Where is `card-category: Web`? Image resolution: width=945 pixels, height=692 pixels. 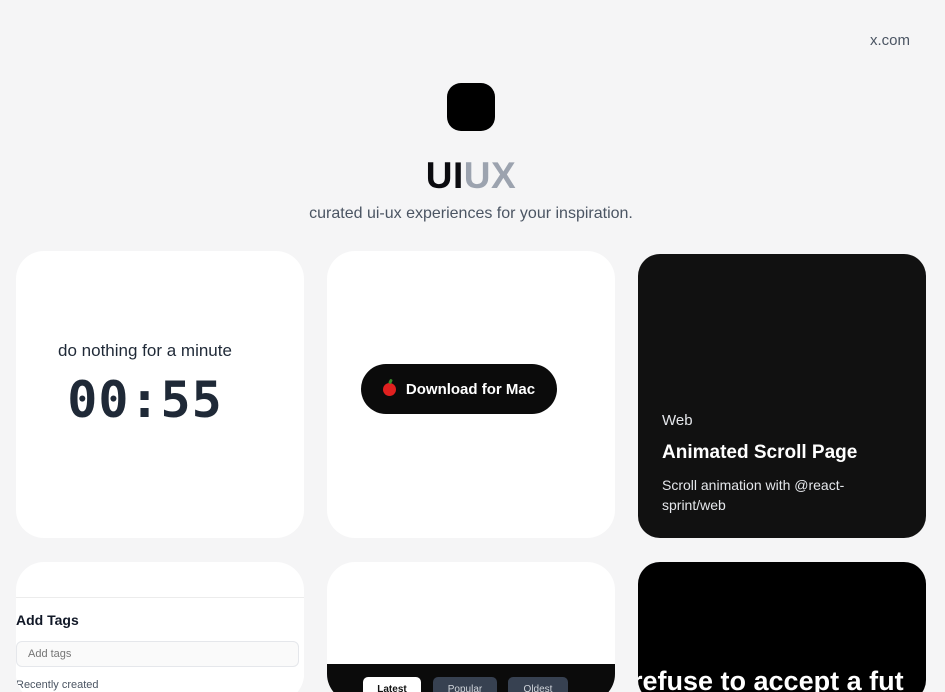 card-category: Web is located at coordinates (677, 420).